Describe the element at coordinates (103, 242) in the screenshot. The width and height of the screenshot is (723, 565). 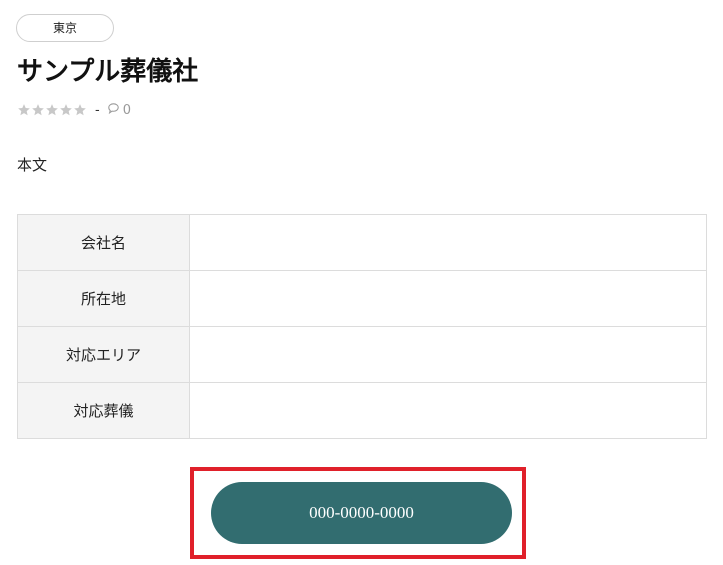
I see `row-label-company-name: 会社名` at that location.